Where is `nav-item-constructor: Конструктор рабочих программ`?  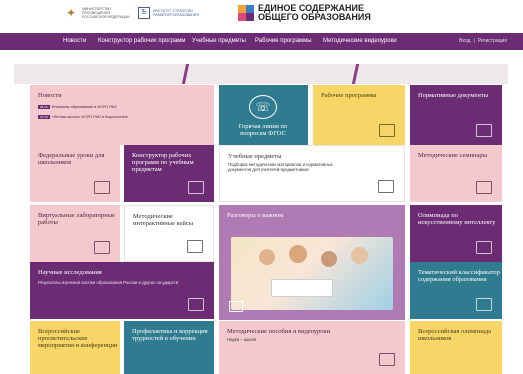
nav-item-constructor: Конструктор рабочих программ is located at coordinates (141, 41).